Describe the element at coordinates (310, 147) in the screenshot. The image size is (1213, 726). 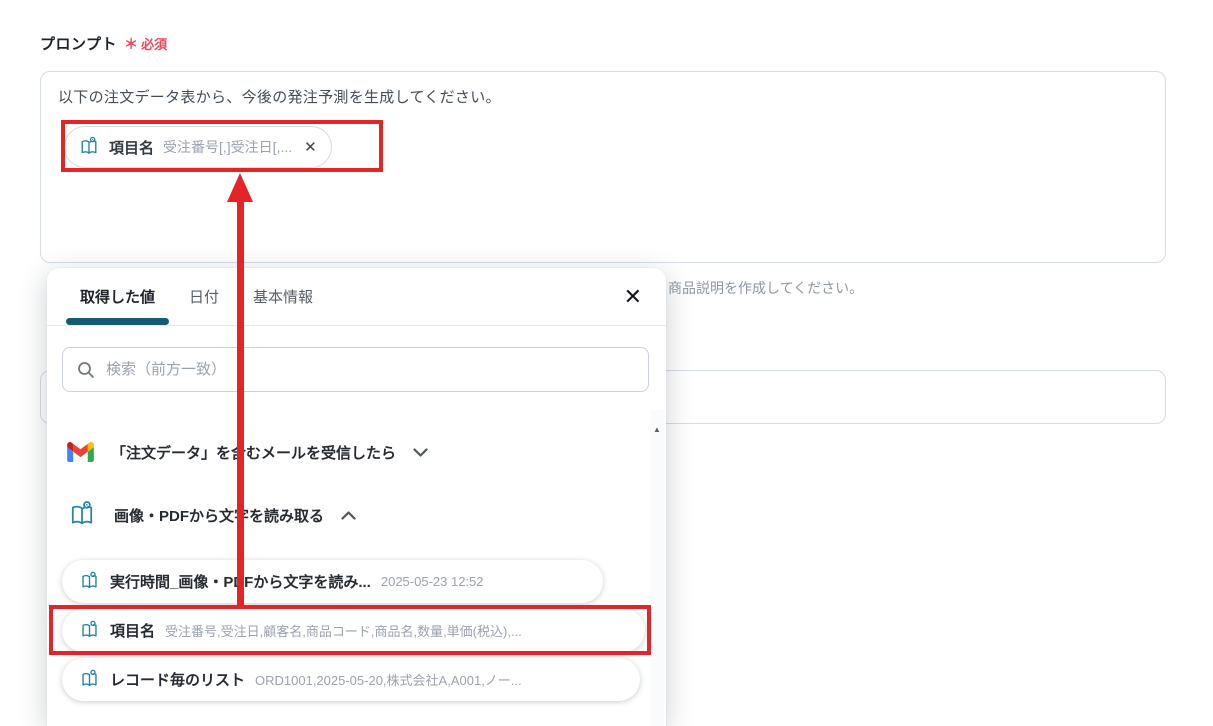
I see `chip-remove-button: ✕` at that location.